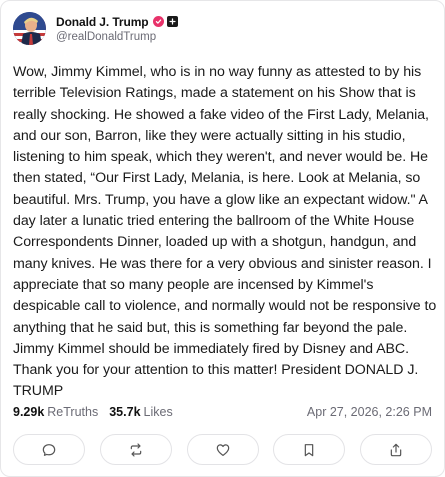 The image size is (445, 477). I want to click on name-row: Donald J. Trump, so click(117, 21).